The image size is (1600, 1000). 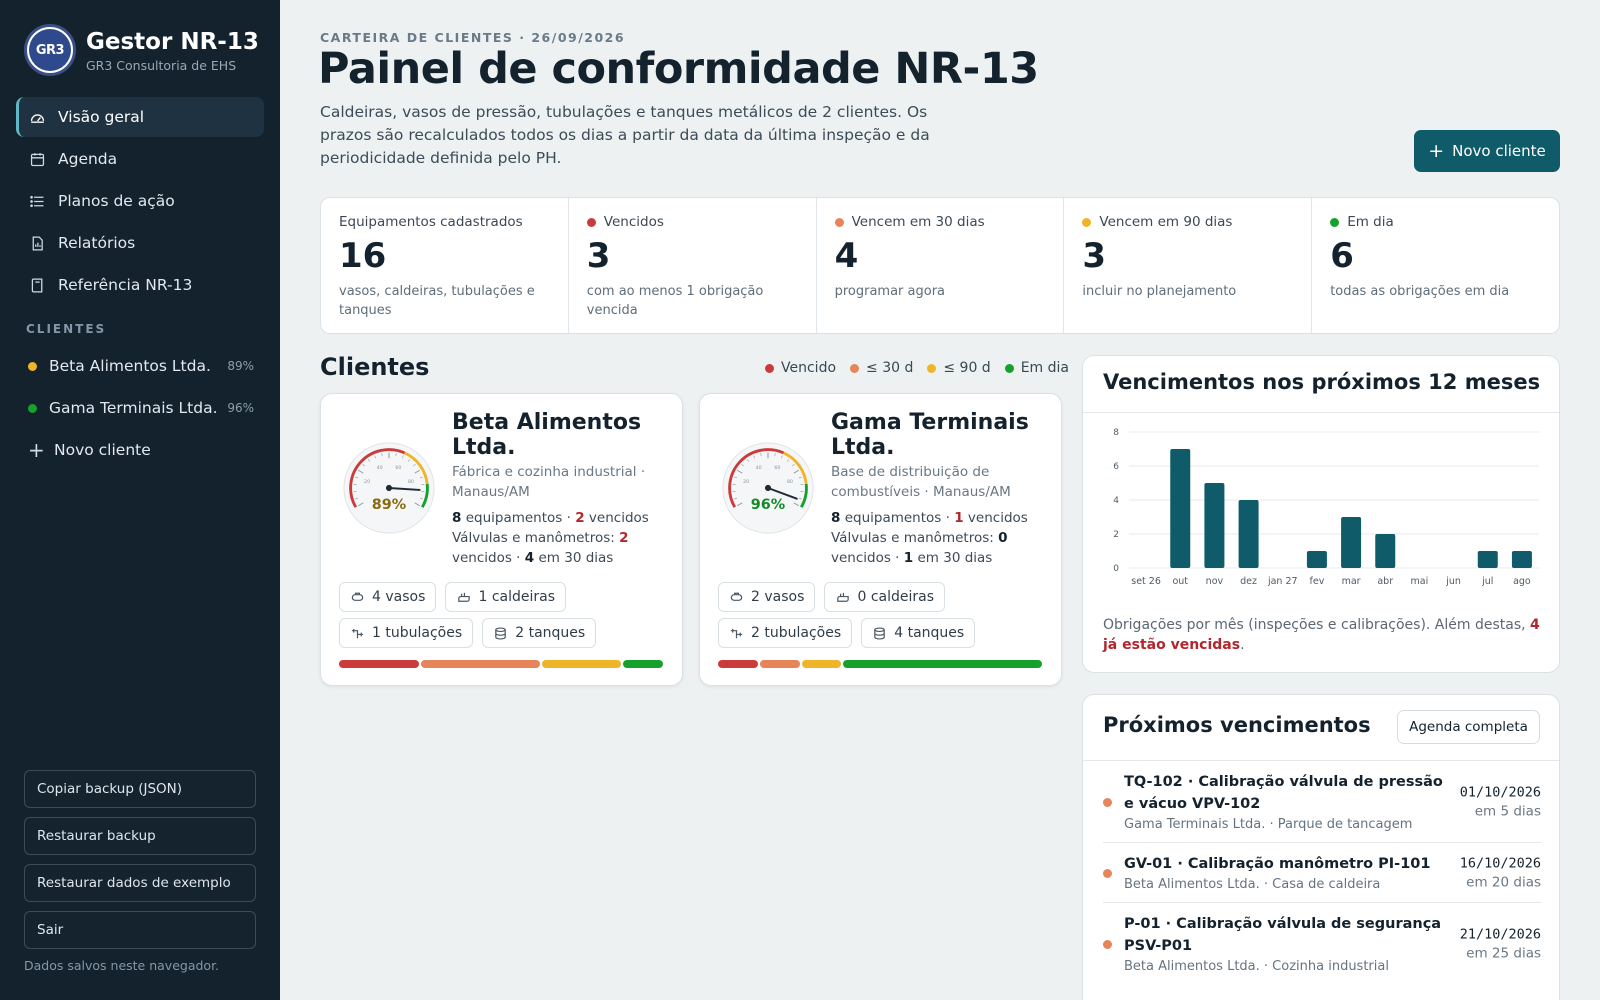 What do you see at coordinates (1453, 581) in the screenshot?
I see `x-tick-label: jun` at bounding box center [1453, 581].